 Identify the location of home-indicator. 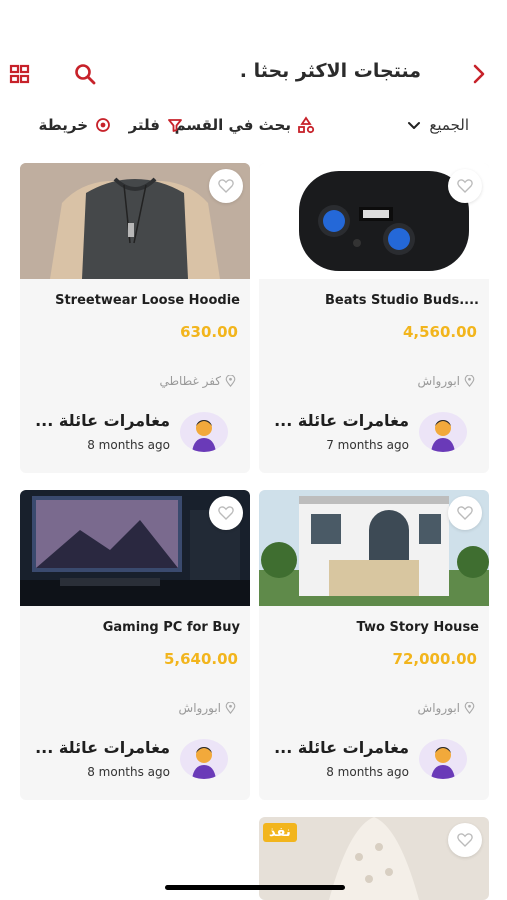
(255, 887).